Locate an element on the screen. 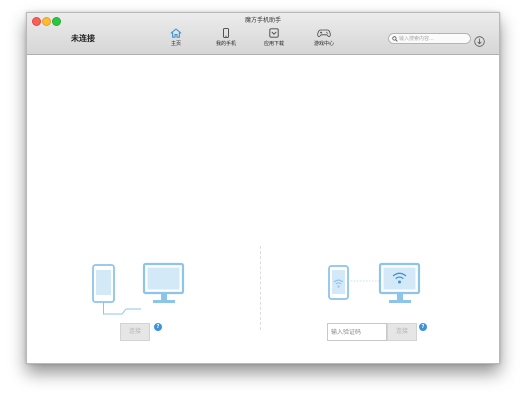 The image size is (526, 400). verification-code-input is located at coordinates (357, 332).